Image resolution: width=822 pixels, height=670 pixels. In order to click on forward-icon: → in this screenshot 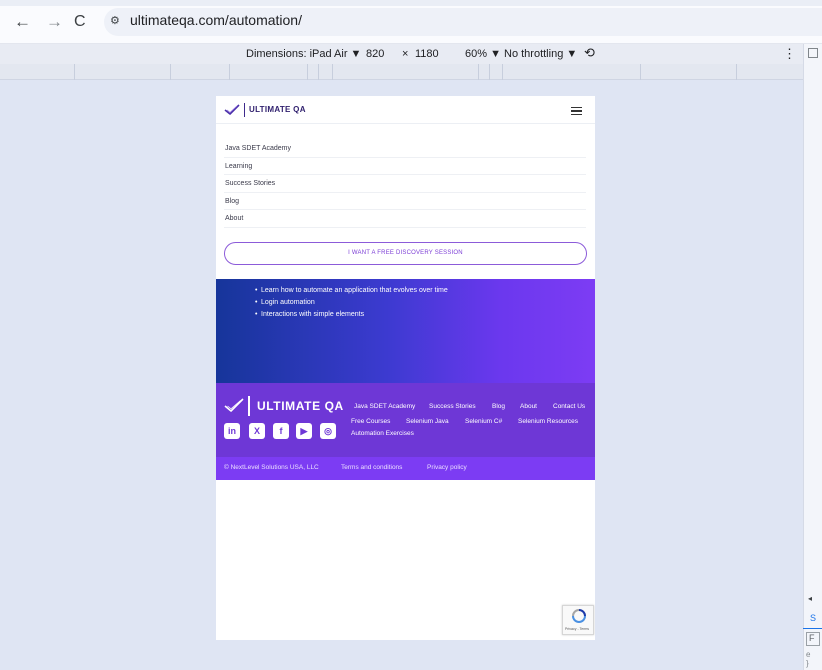, I will do `click(54, 22)`.